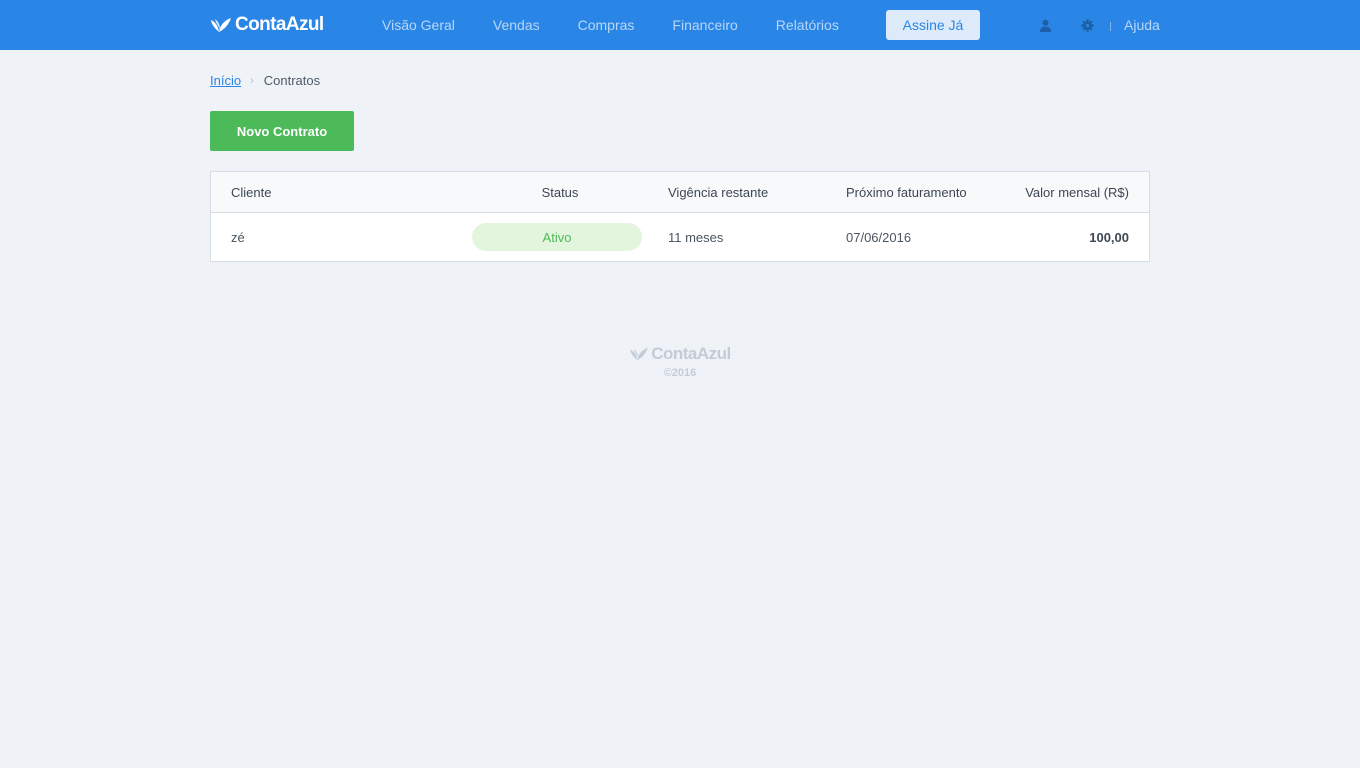 This screenshot has width=1360, height=768. What do you see at coordinates (680, 373) in the screenshot?
I see `footer-copyright: ©2016` at bounding box center [680, 373].